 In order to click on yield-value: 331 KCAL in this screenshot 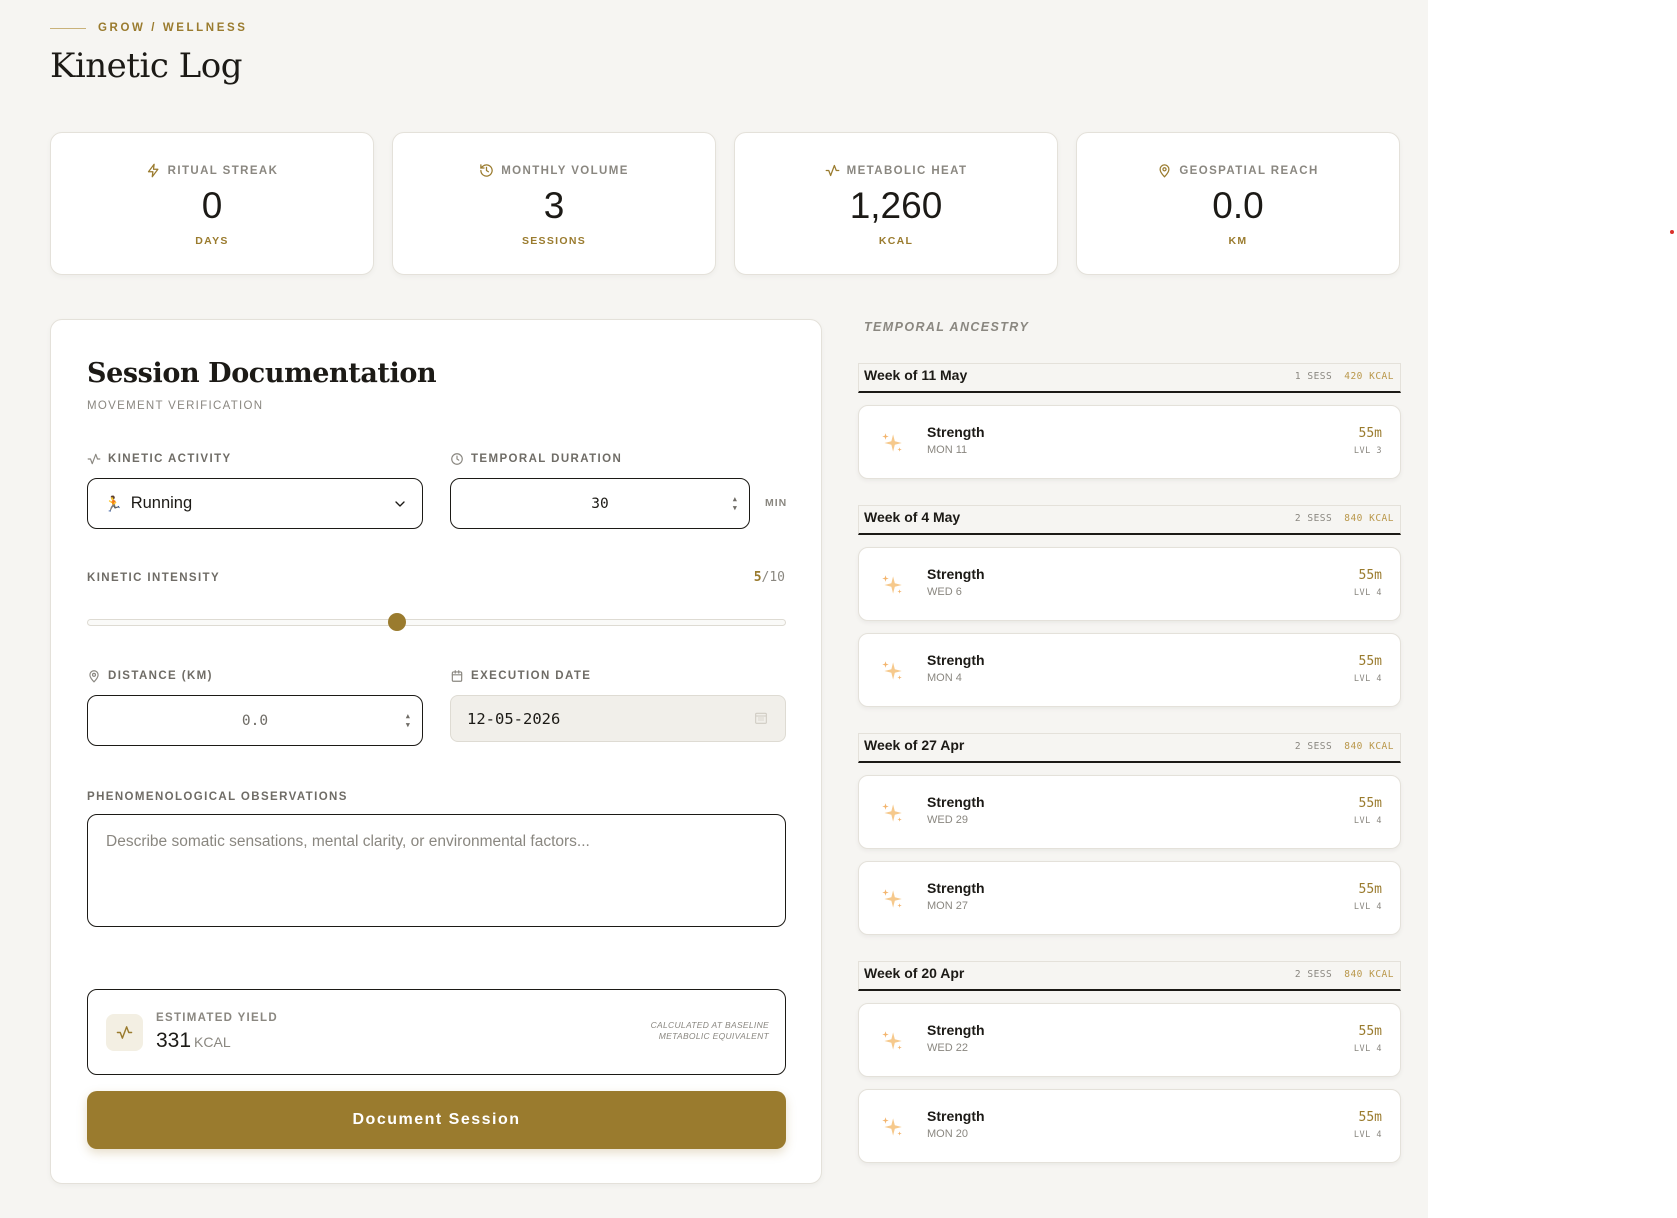, I will do `click(193, 1041)`.